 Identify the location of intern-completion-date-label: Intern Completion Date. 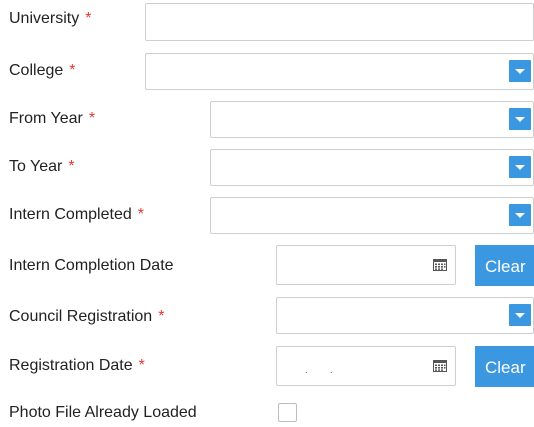
(91, 266).